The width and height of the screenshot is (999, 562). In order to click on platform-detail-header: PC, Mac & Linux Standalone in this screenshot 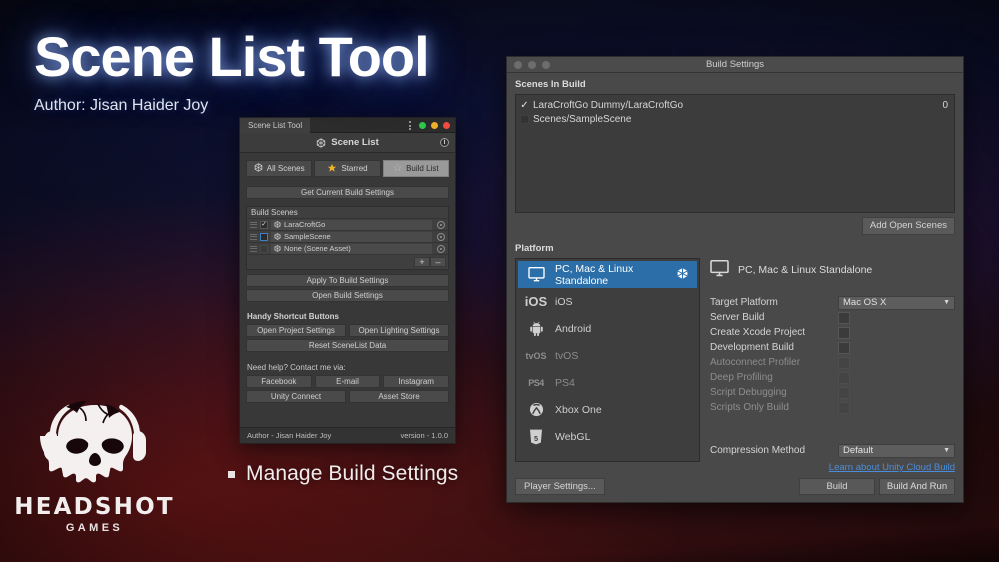, I will do `click(832, 270)`.